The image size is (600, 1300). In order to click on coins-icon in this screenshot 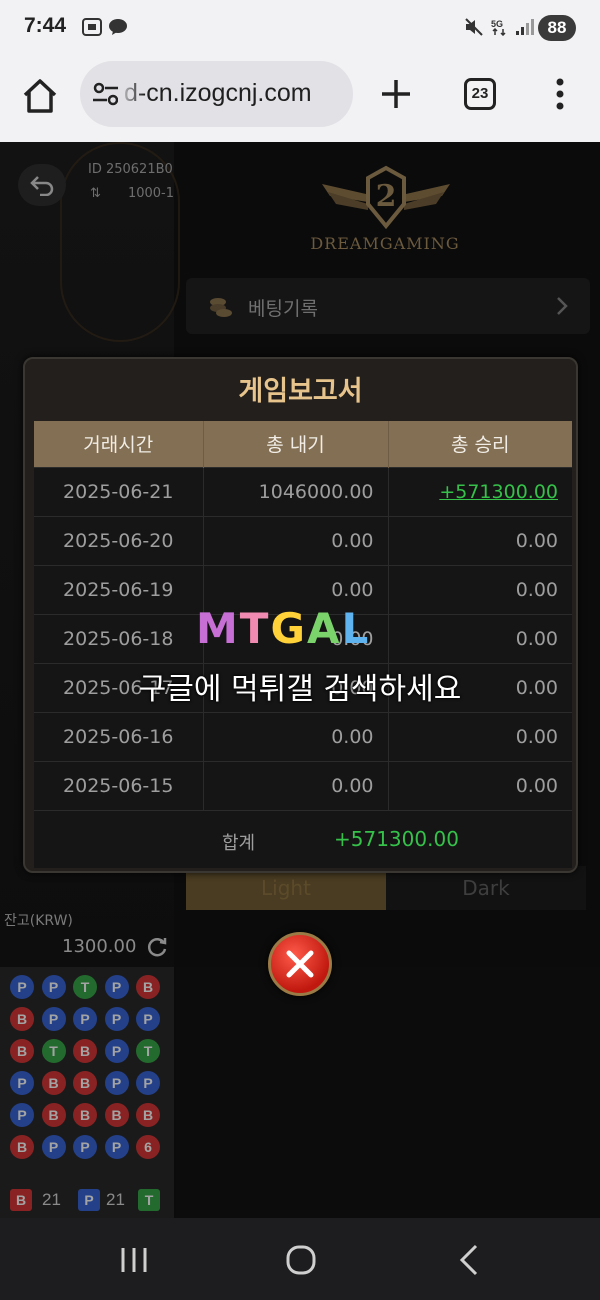, I will do `click(221, 307)`.